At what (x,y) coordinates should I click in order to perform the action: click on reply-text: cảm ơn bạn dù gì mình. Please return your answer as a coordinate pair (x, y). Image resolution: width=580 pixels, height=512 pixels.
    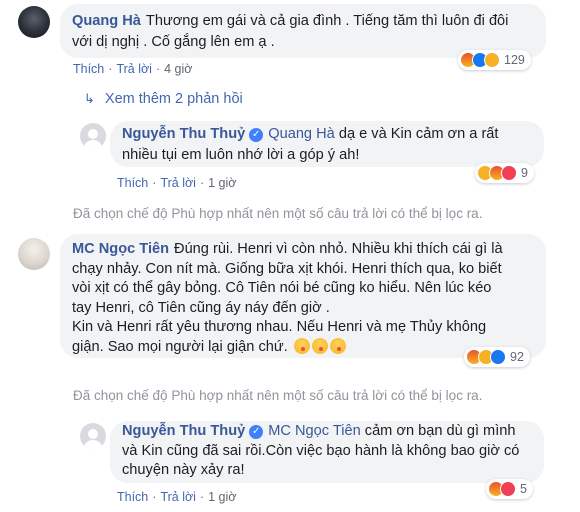
    Looking at the image, I should click on (440, 431).